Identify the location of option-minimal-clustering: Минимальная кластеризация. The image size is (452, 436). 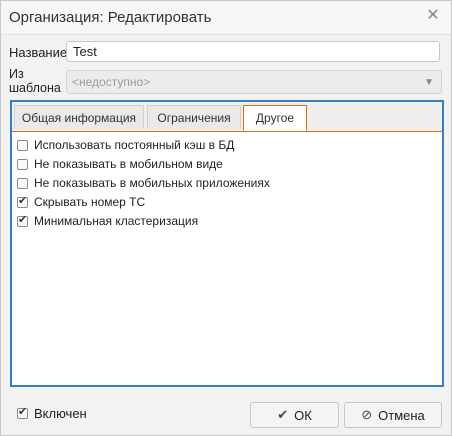
(107, 221).